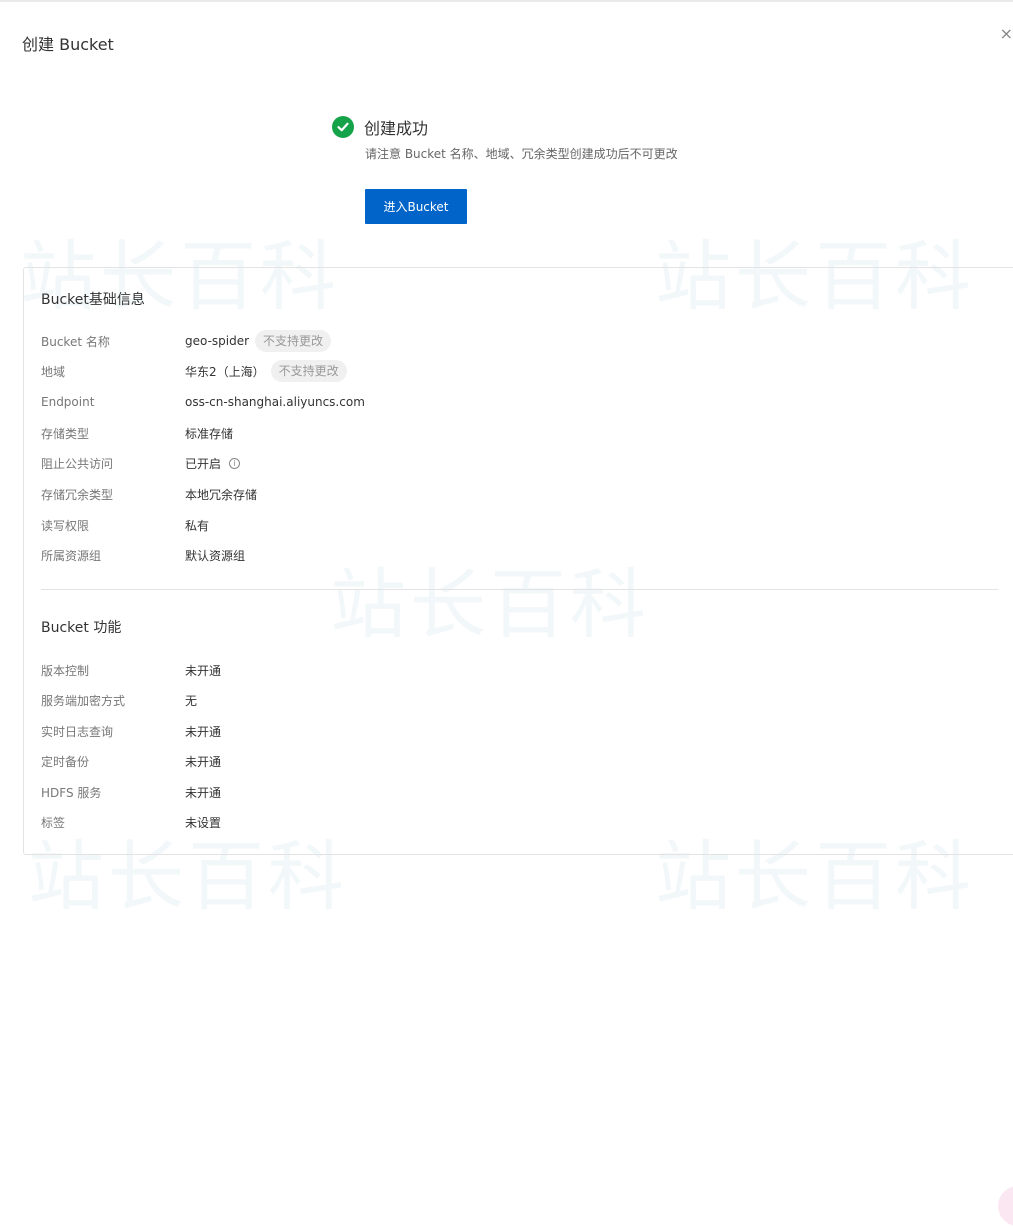 This screenshot has height=1226, width=1013. I want to click on row-label: 标签, so click(53, 822).